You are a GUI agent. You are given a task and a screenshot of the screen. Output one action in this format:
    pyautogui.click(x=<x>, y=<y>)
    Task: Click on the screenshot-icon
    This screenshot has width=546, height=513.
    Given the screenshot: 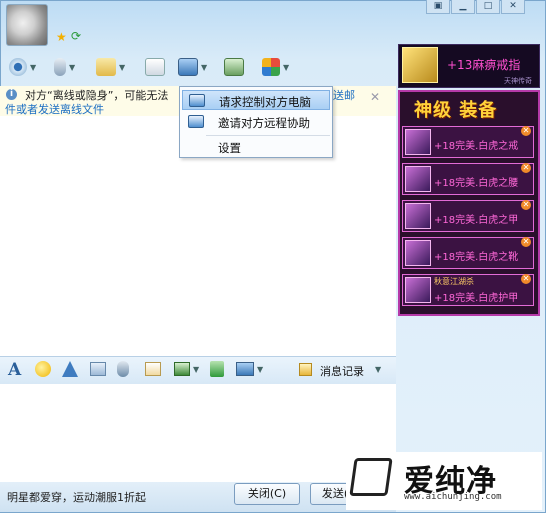 What is the action you would take?
    pyautogui.click(x=245, y=369)
    